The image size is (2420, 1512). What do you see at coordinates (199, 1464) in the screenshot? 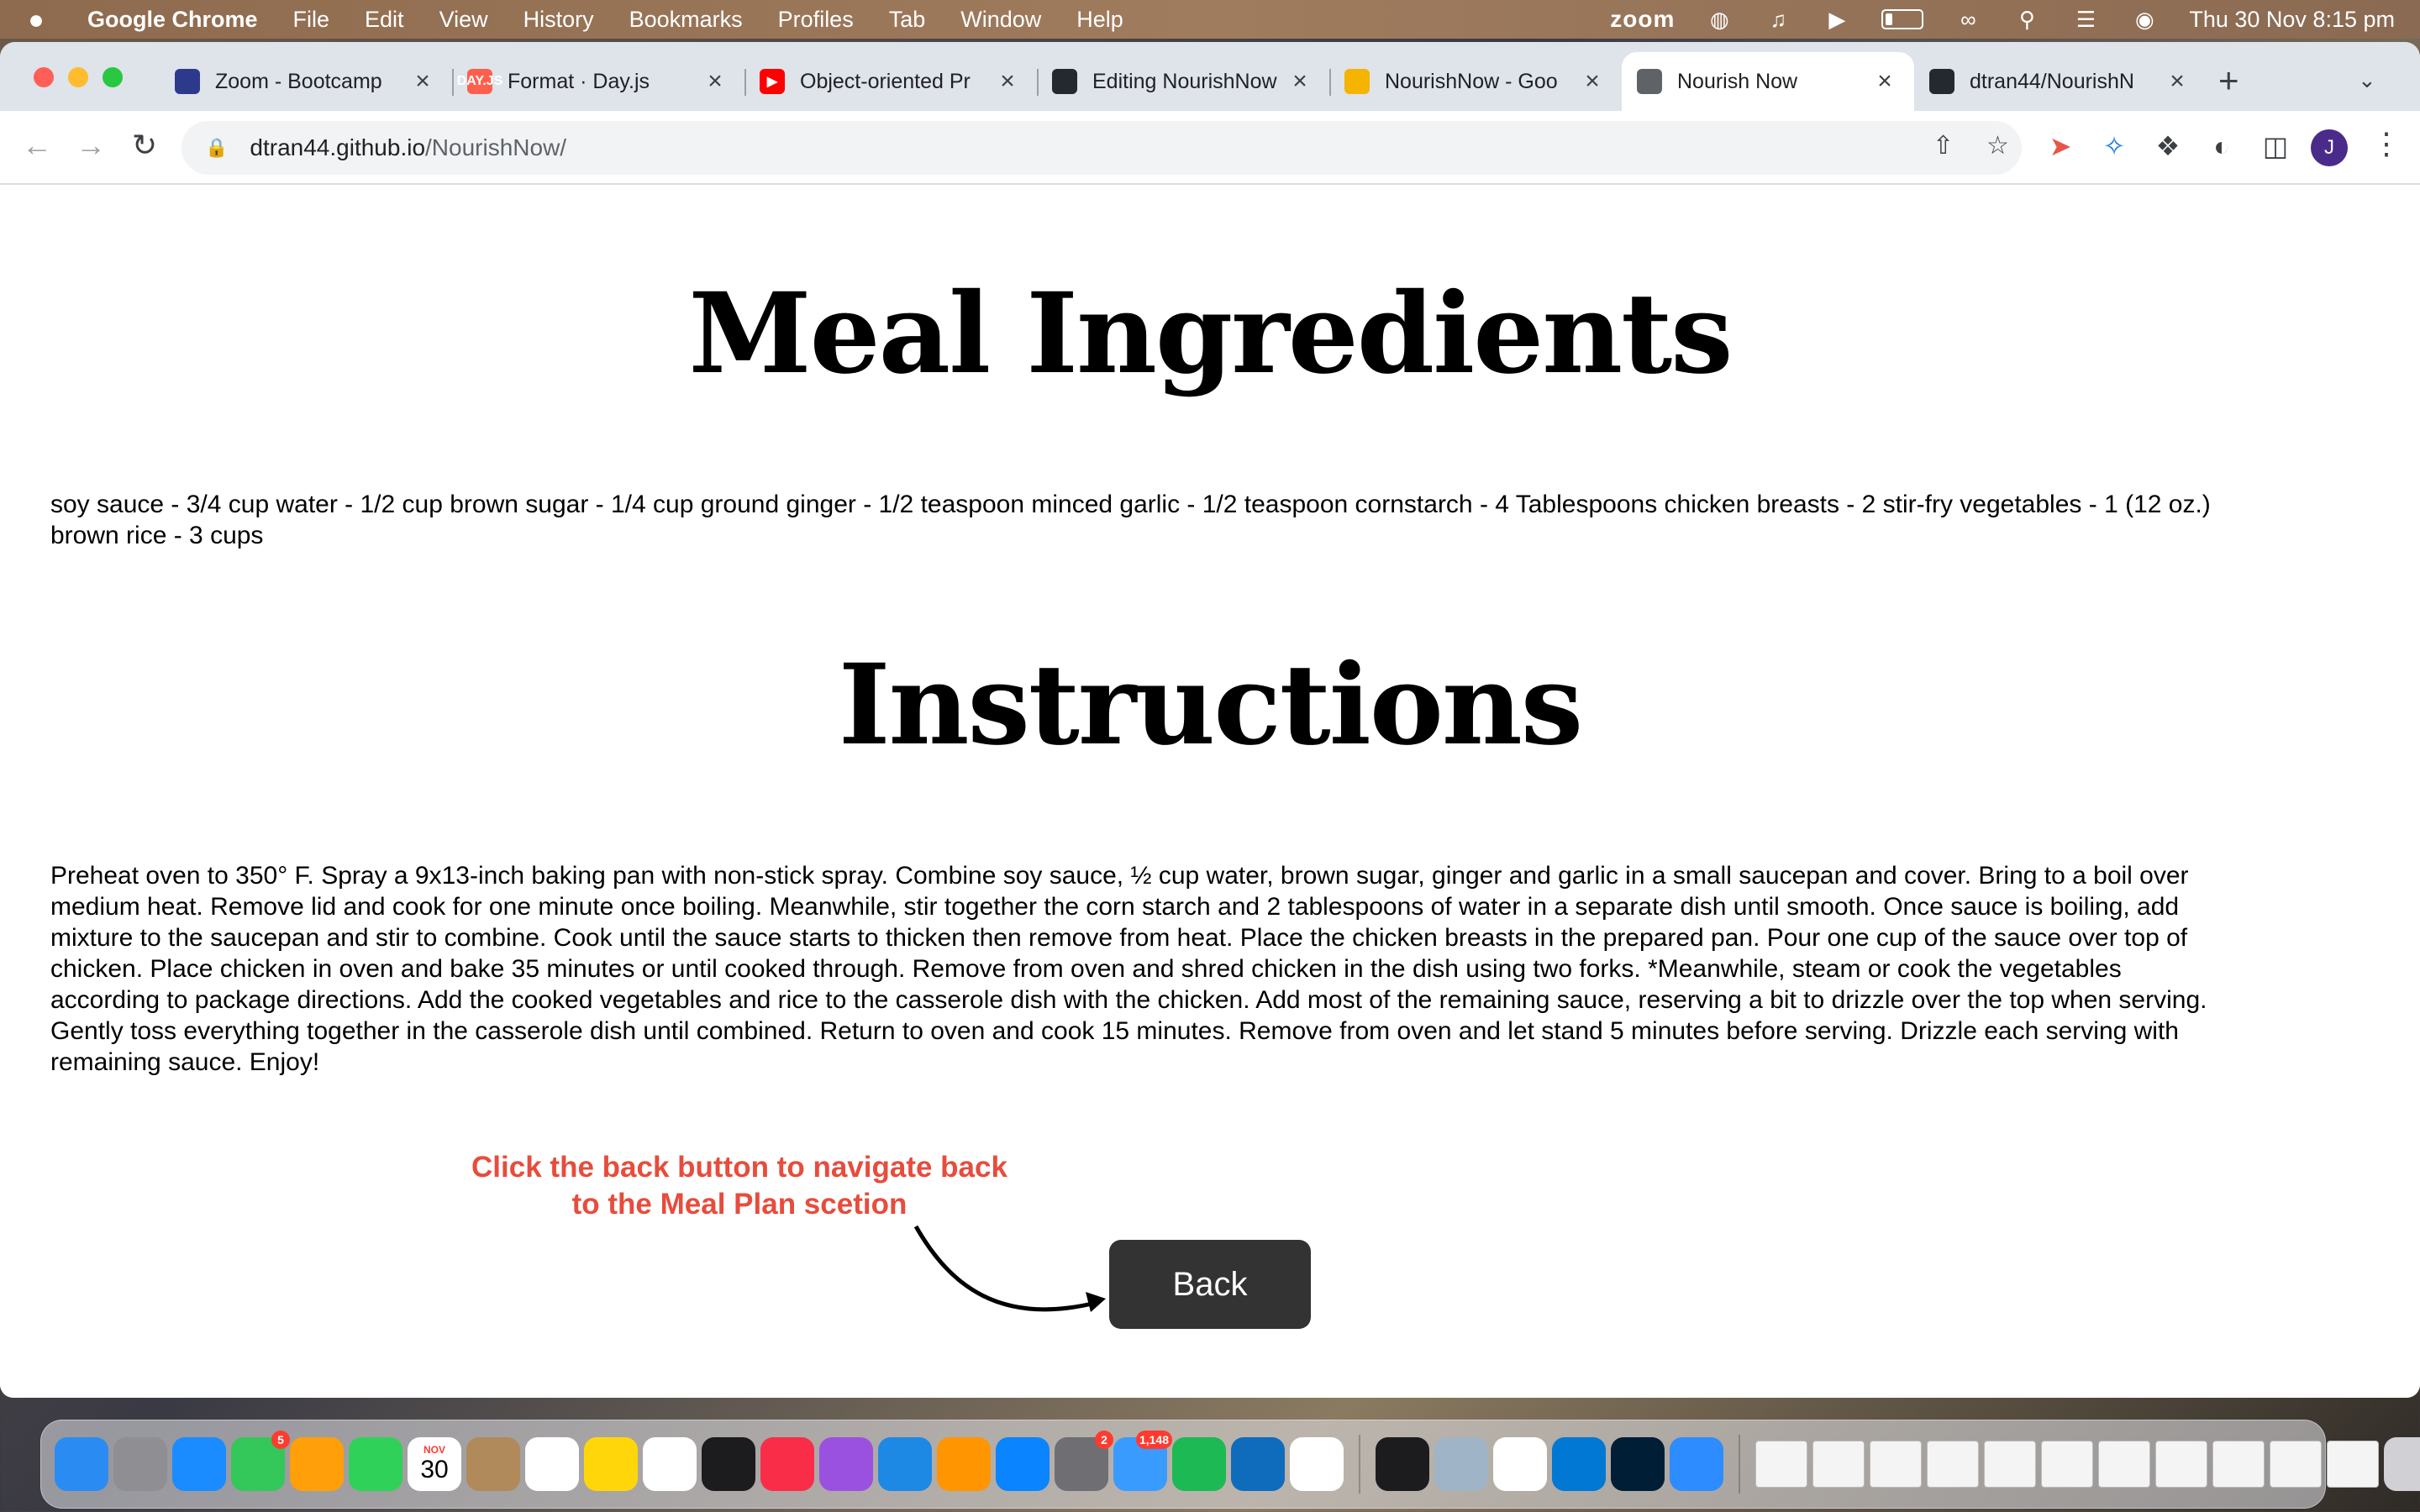
I see `safari-icon` at bounding box center [199, 1464].